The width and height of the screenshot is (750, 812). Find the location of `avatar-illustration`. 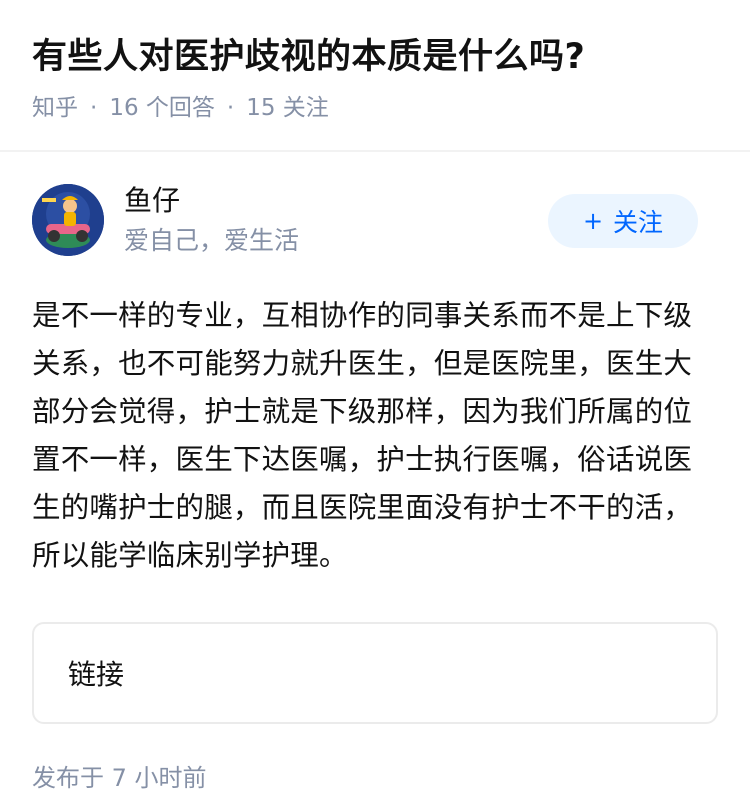

avatar-illustration is located at coordinates (68, 220).